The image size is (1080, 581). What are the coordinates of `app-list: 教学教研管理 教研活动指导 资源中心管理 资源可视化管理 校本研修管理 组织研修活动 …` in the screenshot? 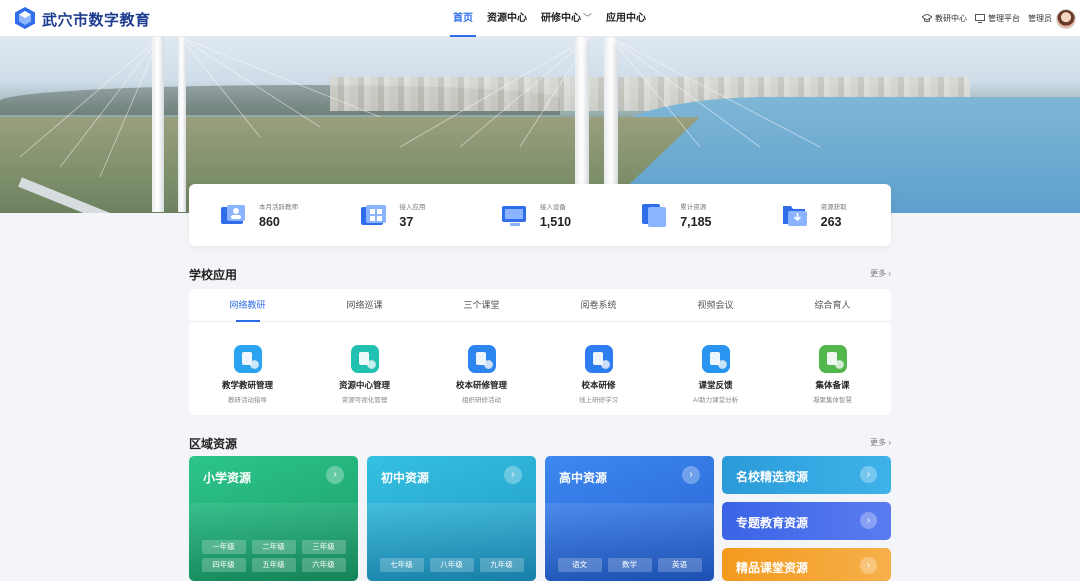 It's located at (540, 363).